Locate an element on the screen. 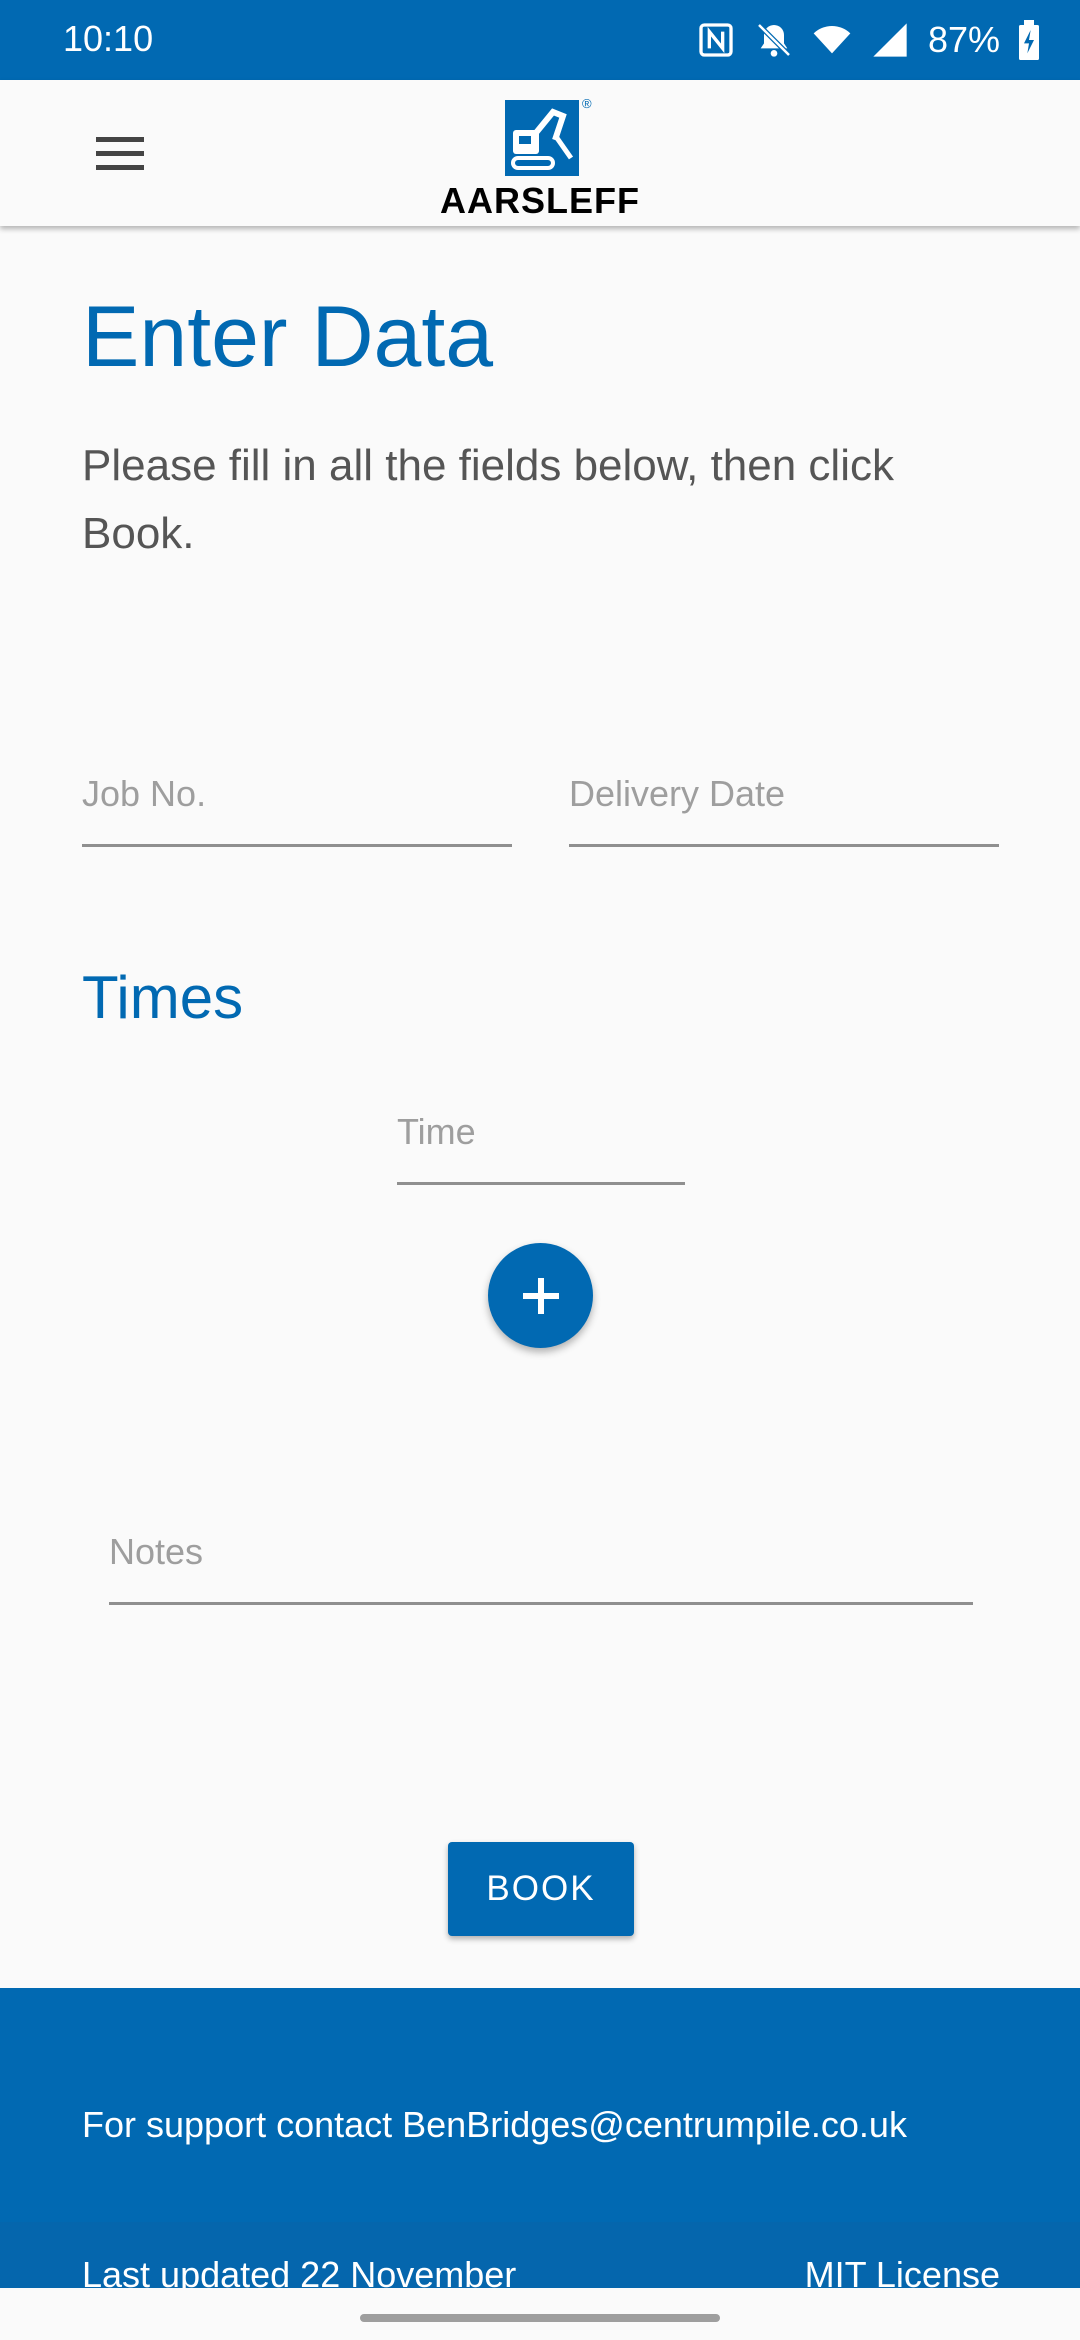  logo-mark-icon is located at coordinates (542, 138).